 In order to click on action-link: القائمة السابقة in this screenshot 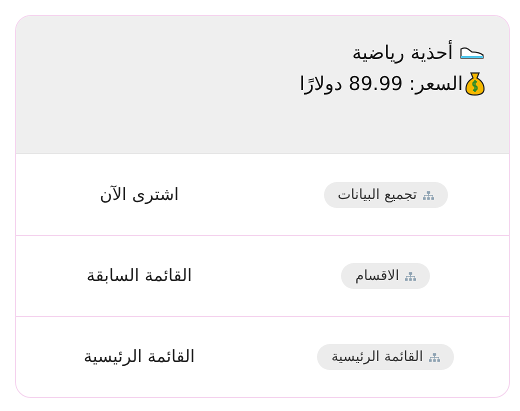, I will do `click(139, 276)`.